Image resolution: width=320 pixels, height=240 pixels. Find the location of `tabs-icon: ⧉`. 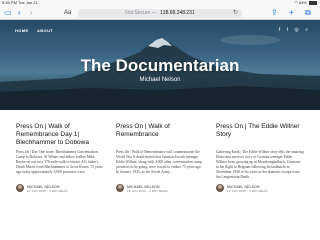

tabs-icon: ⧉ is located at coordinates (308, 13).